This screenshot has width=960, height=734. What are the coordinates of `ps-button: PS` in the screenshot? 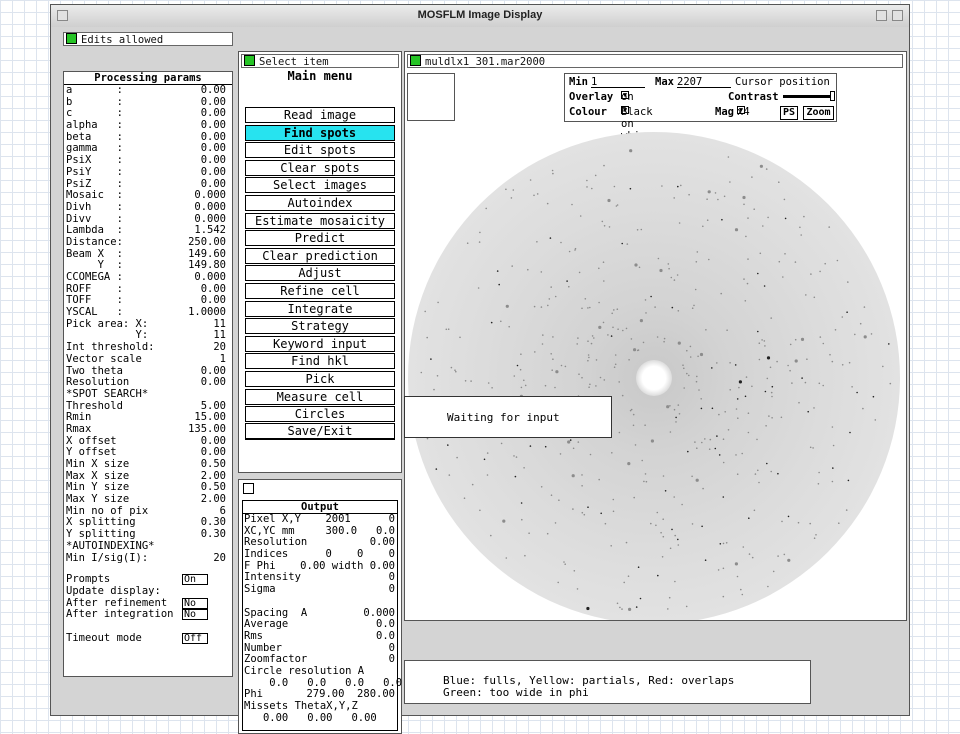 It's located at (789, 113).